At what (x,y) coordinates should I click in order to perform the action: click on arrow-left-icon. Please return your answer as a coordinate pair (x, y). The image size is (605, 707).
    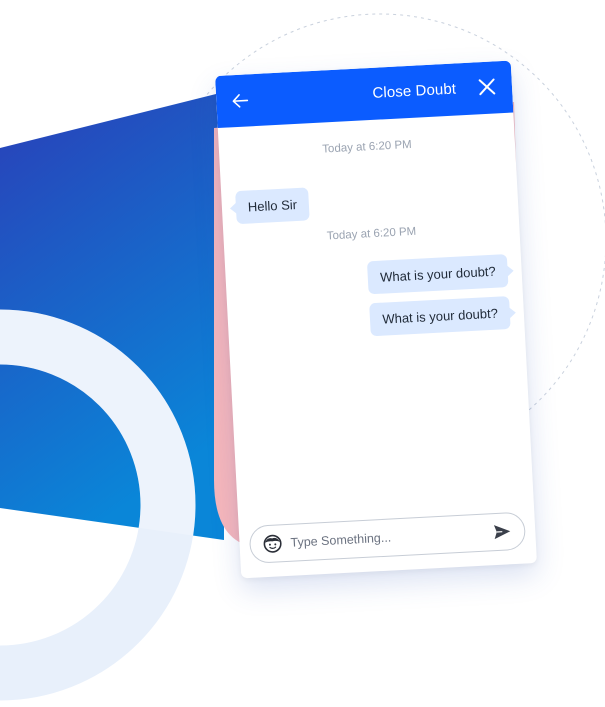
    Looking at the image, I should click on (240, 100).